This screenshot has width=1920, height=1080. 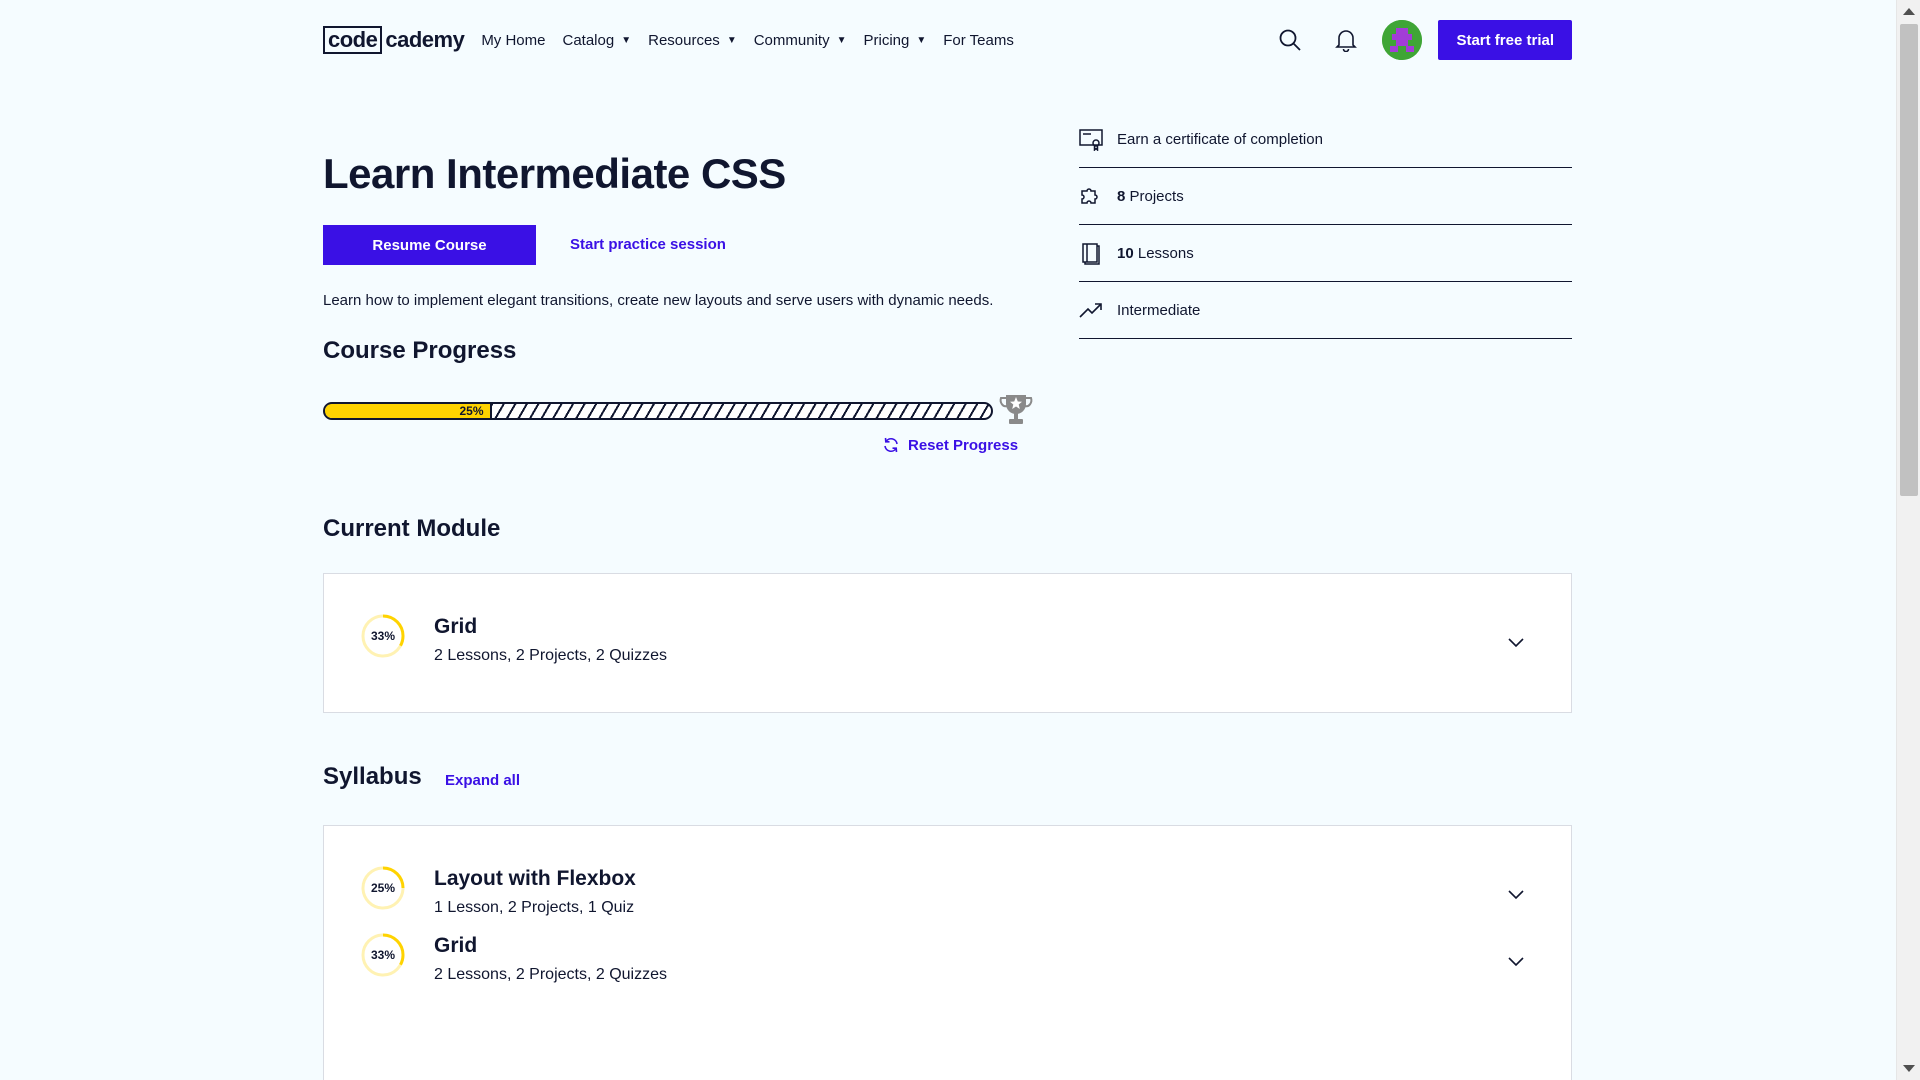 What do you see at coordinates (1155, 253) in the screenshot?
I see `info-text: 10 Lessons` at bounding box center [1155, 253].